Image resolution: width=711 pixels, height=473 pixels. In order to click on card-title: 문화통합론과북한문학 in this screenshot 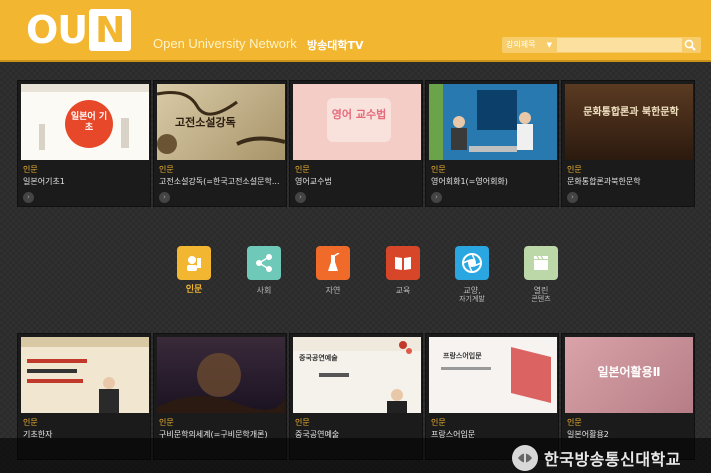, I will do `click(604, 181)`.